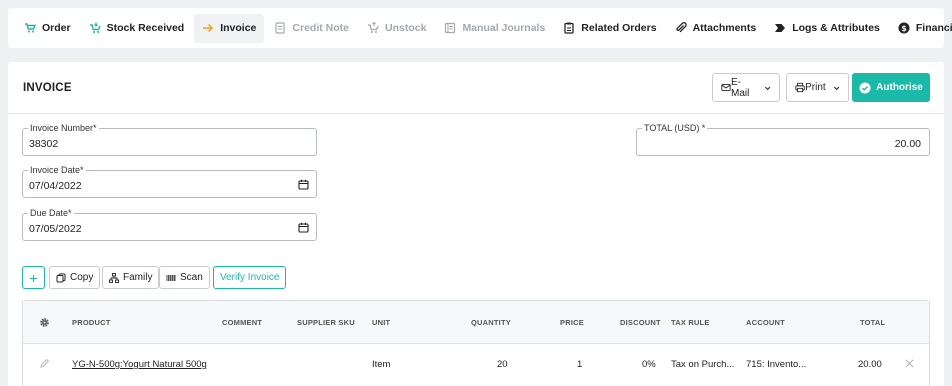  I want to click on field-label: TOTAL (USD) *, so click(675, 128).